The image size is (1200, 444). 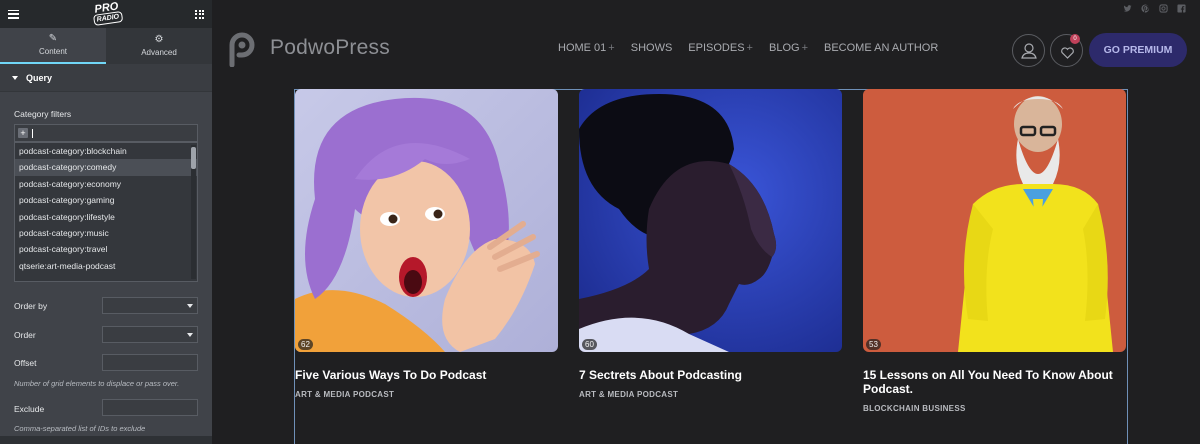 I want to click on nav-item-label: SHOWS, so click(x=651, y=48).